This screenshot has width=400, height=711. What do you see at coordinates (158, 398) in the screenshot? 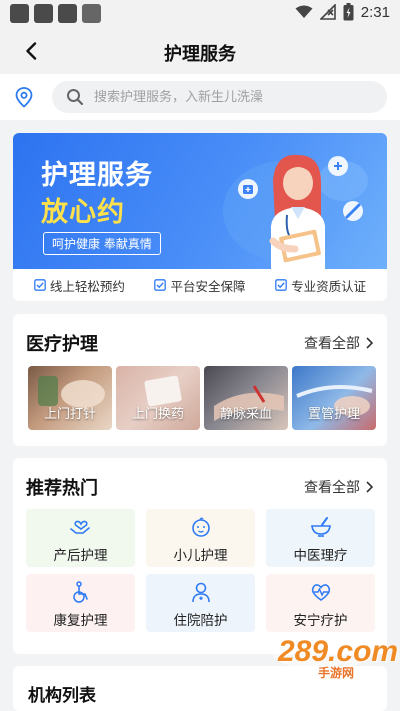
I see `service-card-dressing: 上门换药` at bounding box center [158, 398].